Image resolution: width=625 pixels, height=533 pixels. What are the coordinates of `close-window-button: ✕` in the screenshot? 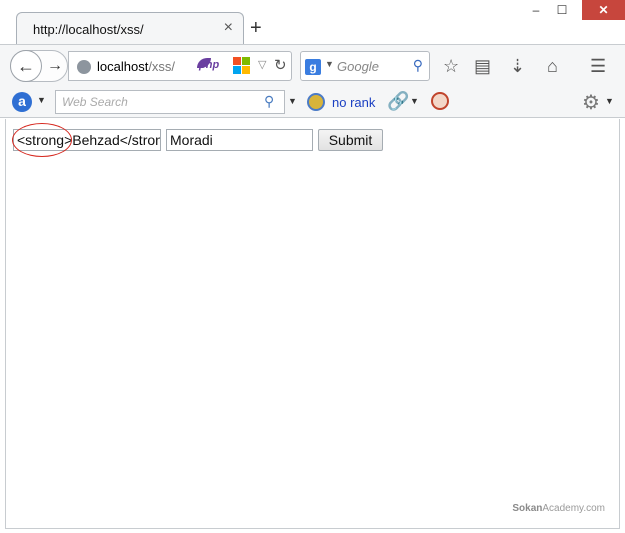 It's located at (603, 10).